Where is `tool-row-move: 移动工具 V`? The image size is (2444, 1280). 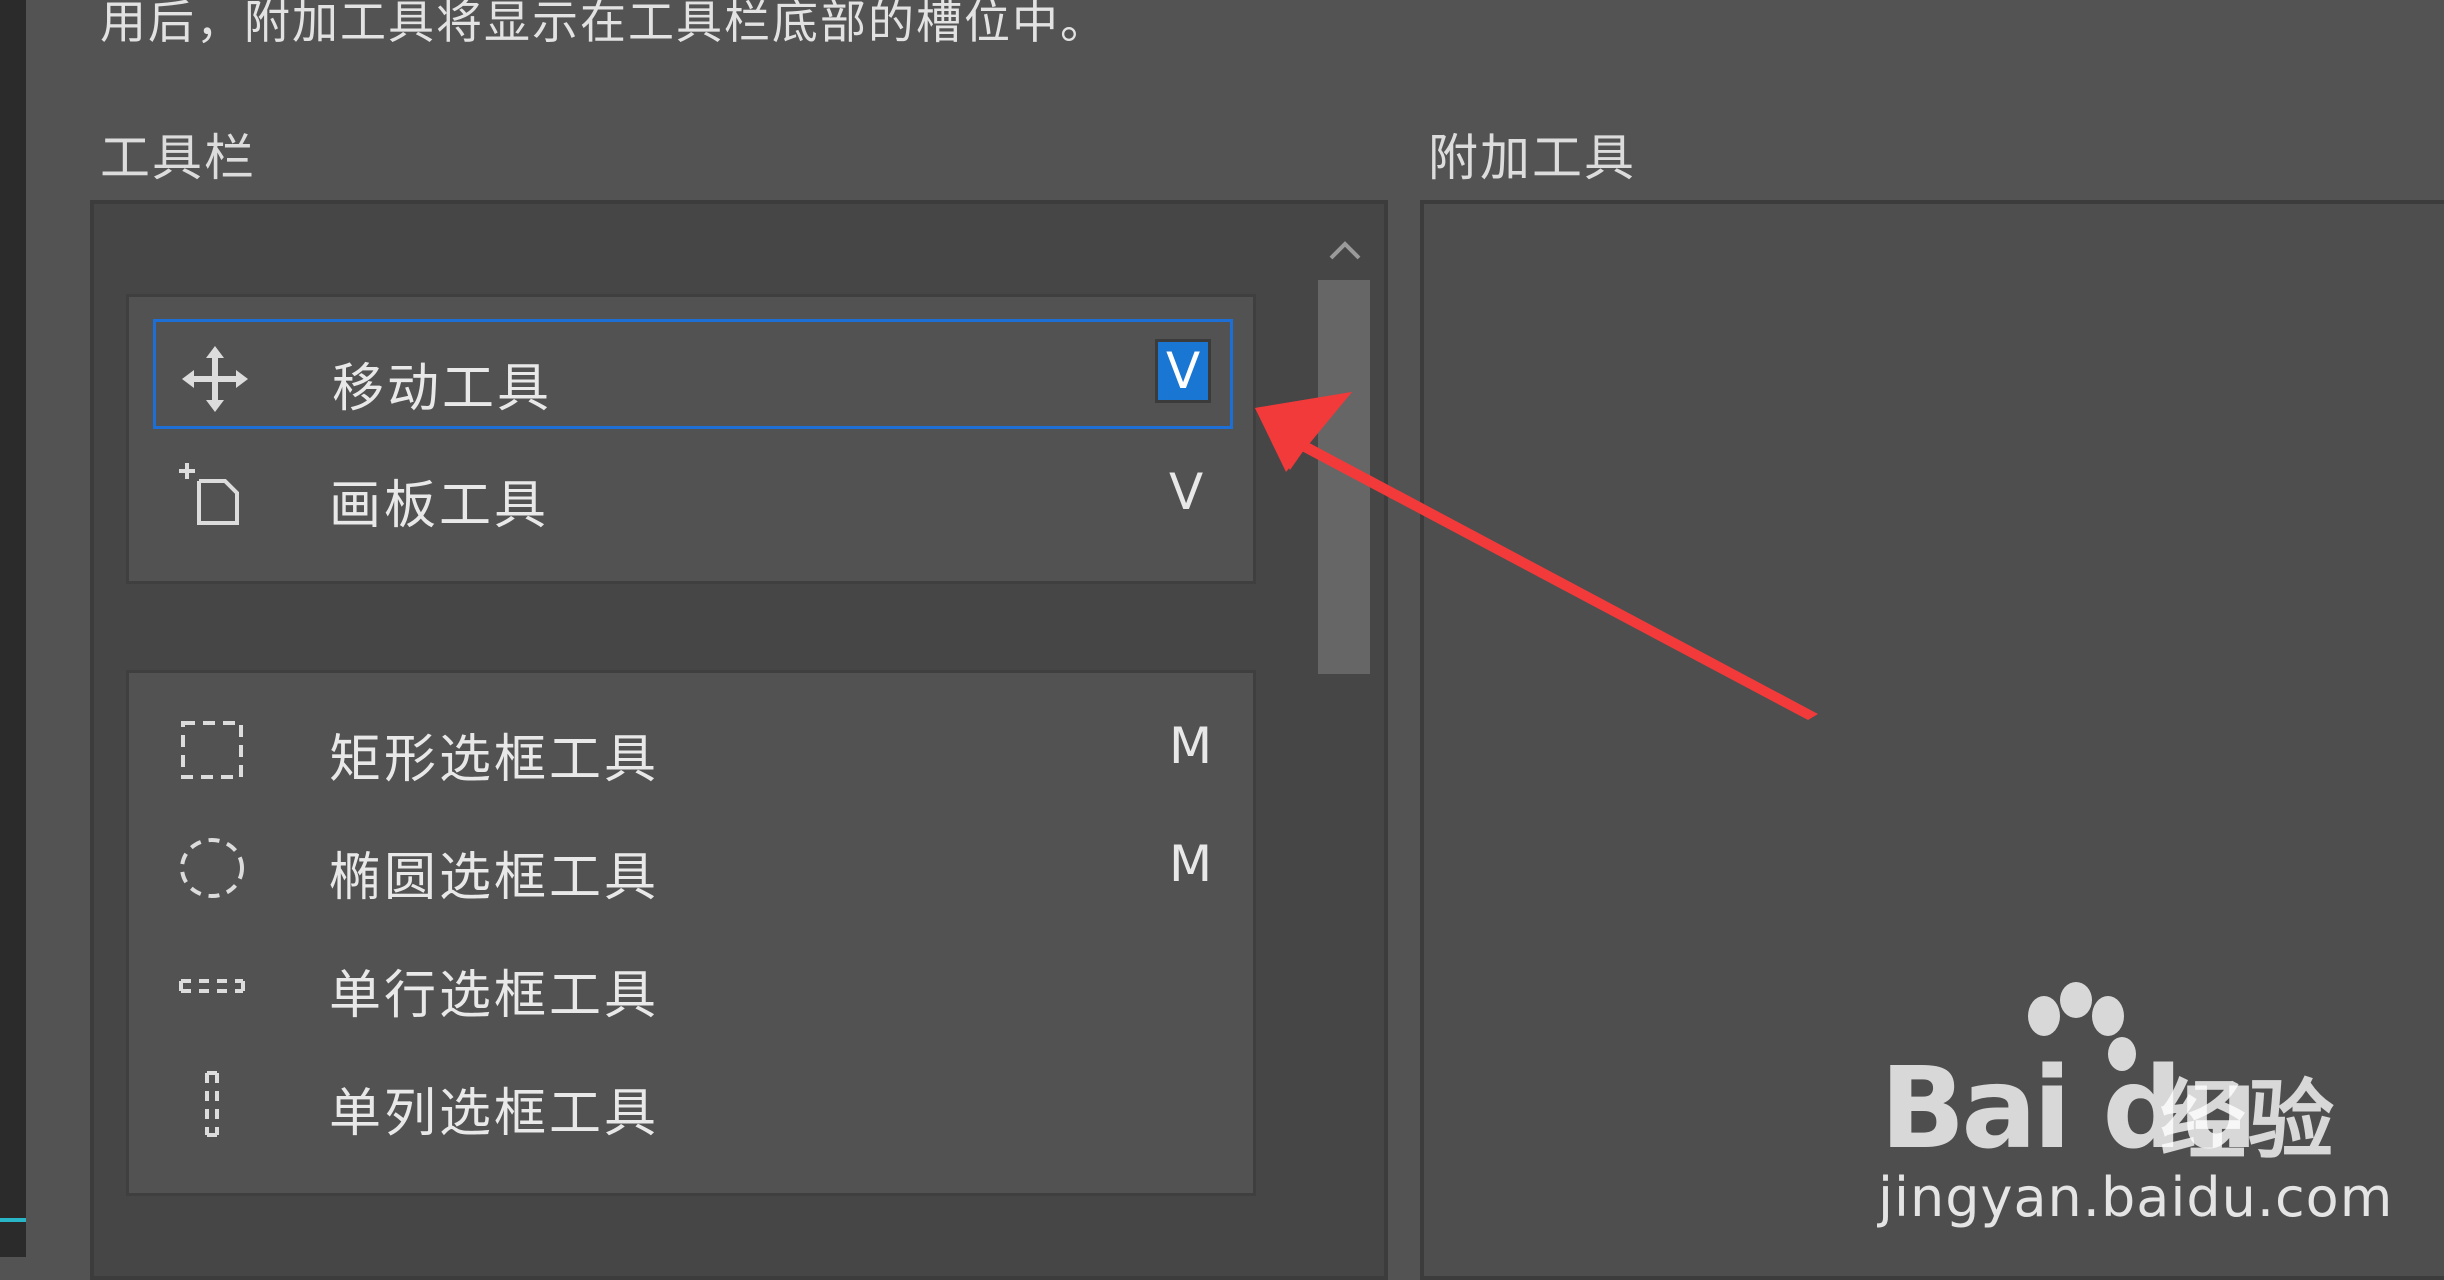 tool-row-move: 移动工具 V is located at coordinates (693, 374).